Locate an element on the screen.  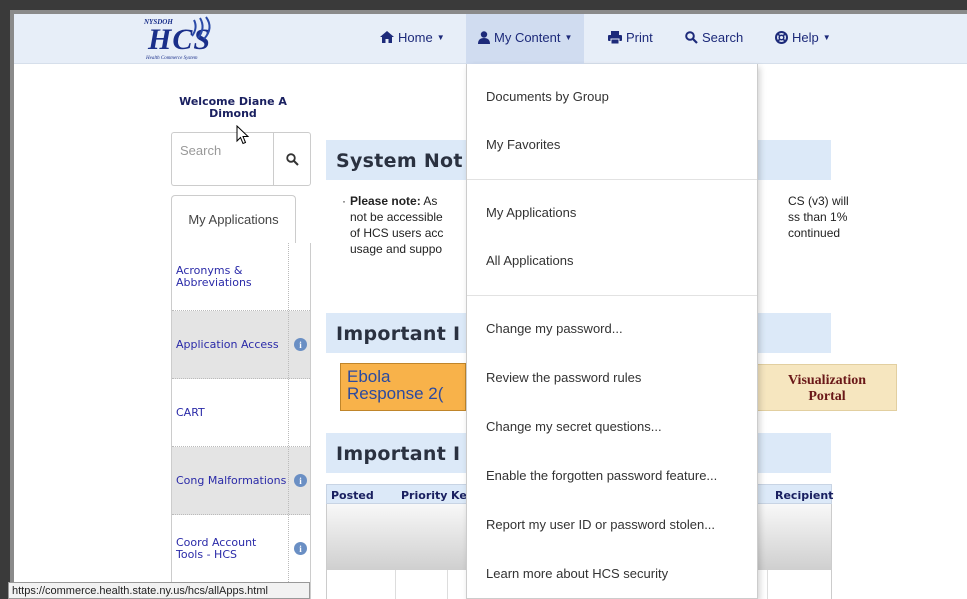
sidebar-search-input: Search is located at coordinates (222, 159).